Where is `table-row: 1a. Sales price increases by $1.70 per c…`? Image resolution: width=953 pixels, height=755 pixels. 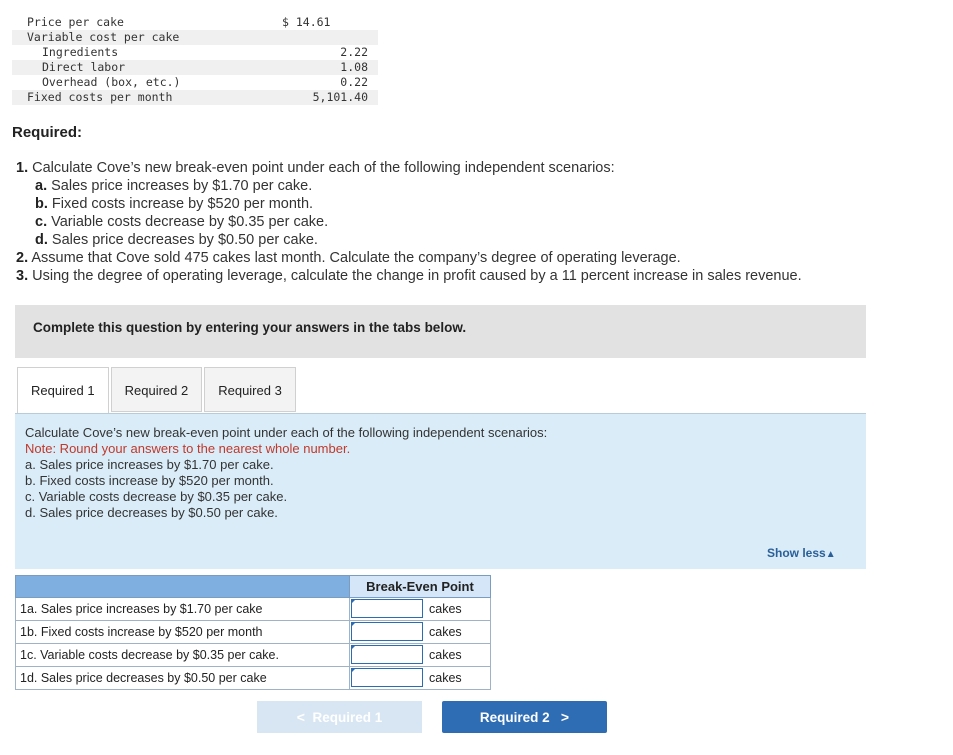 table-row: 1a. Sales price increases by $1.70 per c… is located at coordinates (253, 609).